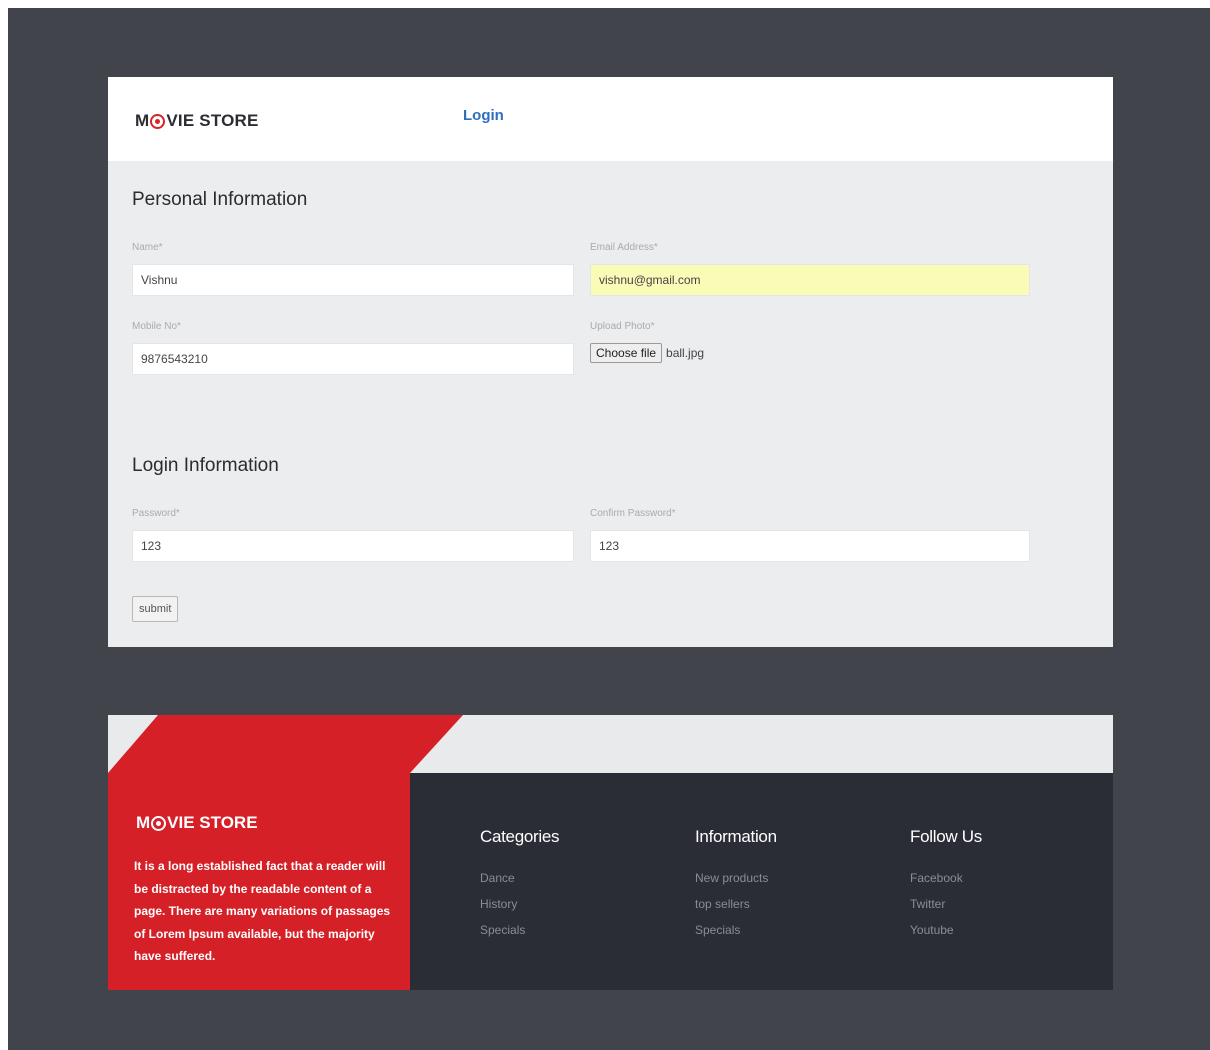 The height and width of the screenshot is (1050, 1210). Describe the element at coordinates (519, 878) in the screenshot. I see `categories-link: Dance` at that location.